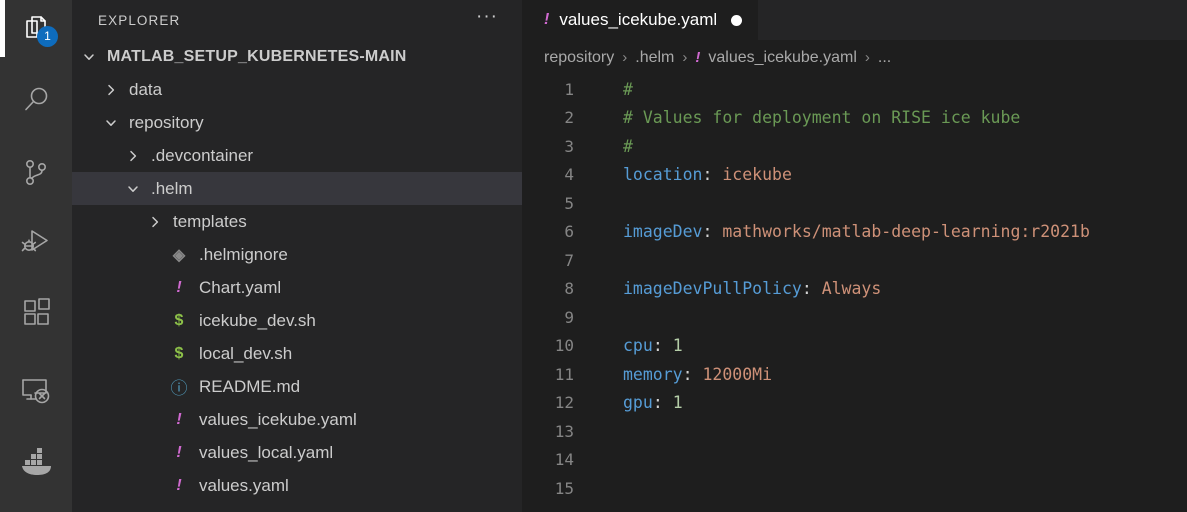  Describe the element at coordinates (139, 20) in the screenshot. I see `explorer-title: EXPLORER` at that location.